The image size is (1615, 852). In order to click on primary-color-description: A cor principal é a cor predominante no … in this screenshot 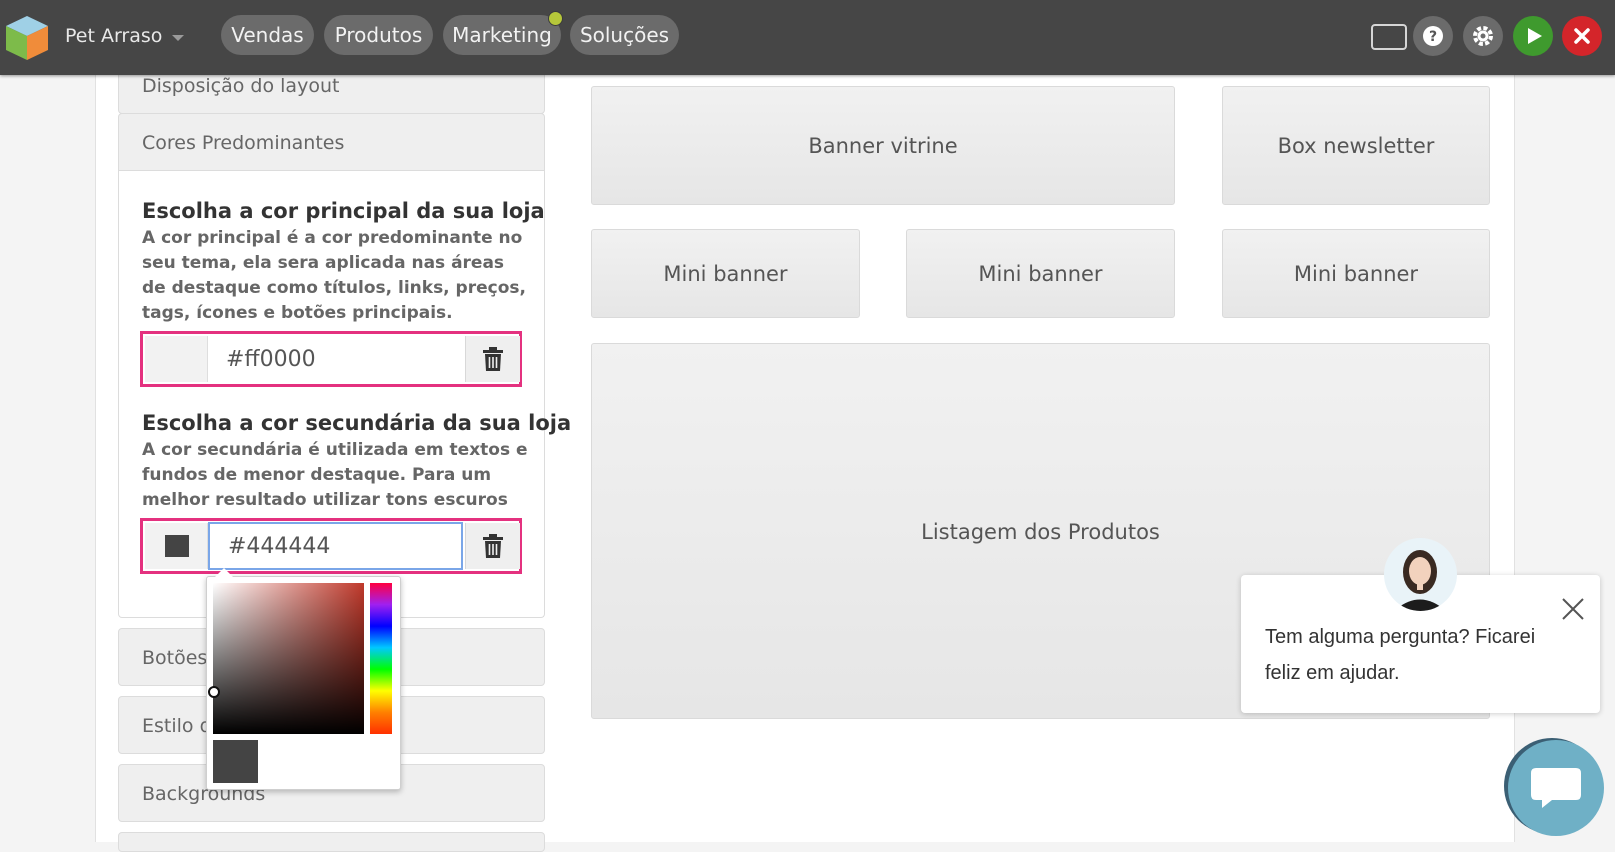, I will do `click(334, 275)`.